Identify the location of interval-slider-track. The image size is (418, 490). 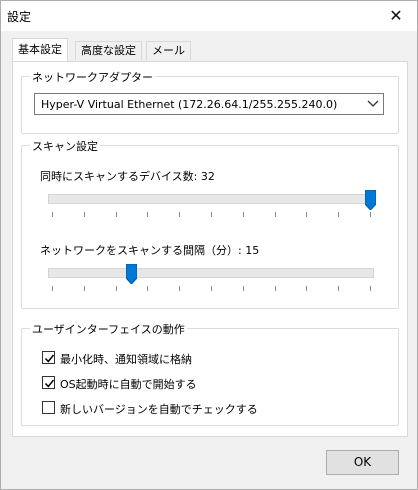
(211, 273).